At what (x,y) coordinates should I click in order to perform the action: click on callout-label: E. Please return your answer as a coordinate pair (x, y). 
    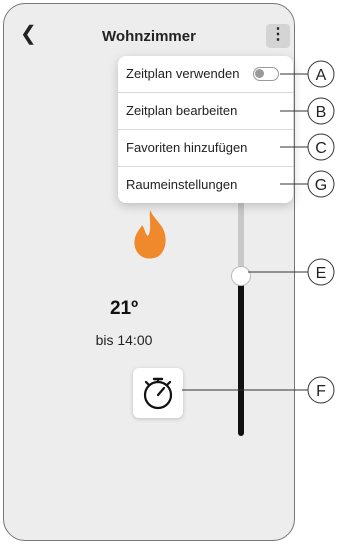
    Looking at the image, I should click on (321, 273).